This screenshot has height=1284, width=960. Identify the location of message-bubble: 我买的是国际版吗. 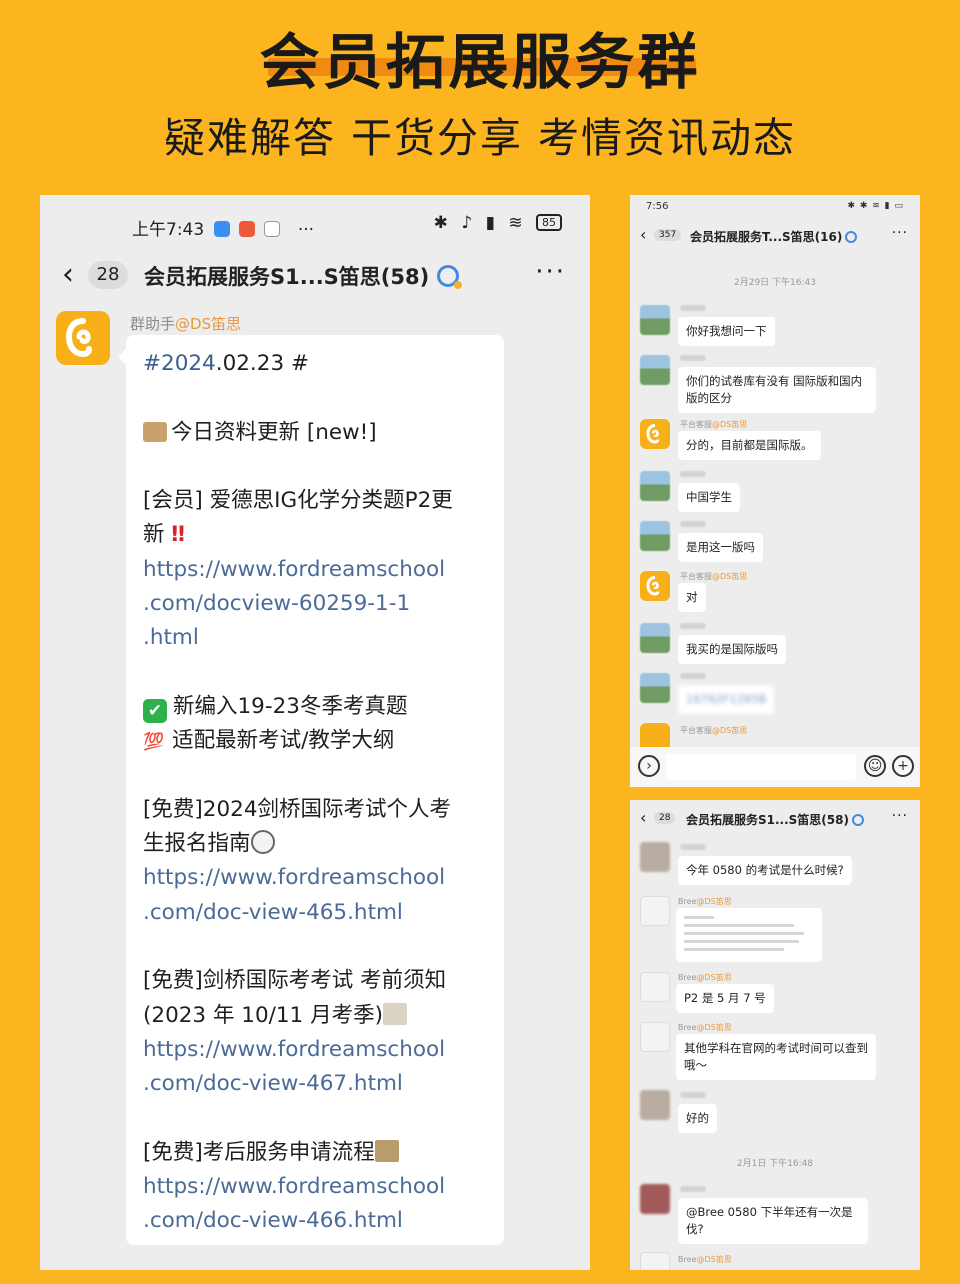
(732, 649).